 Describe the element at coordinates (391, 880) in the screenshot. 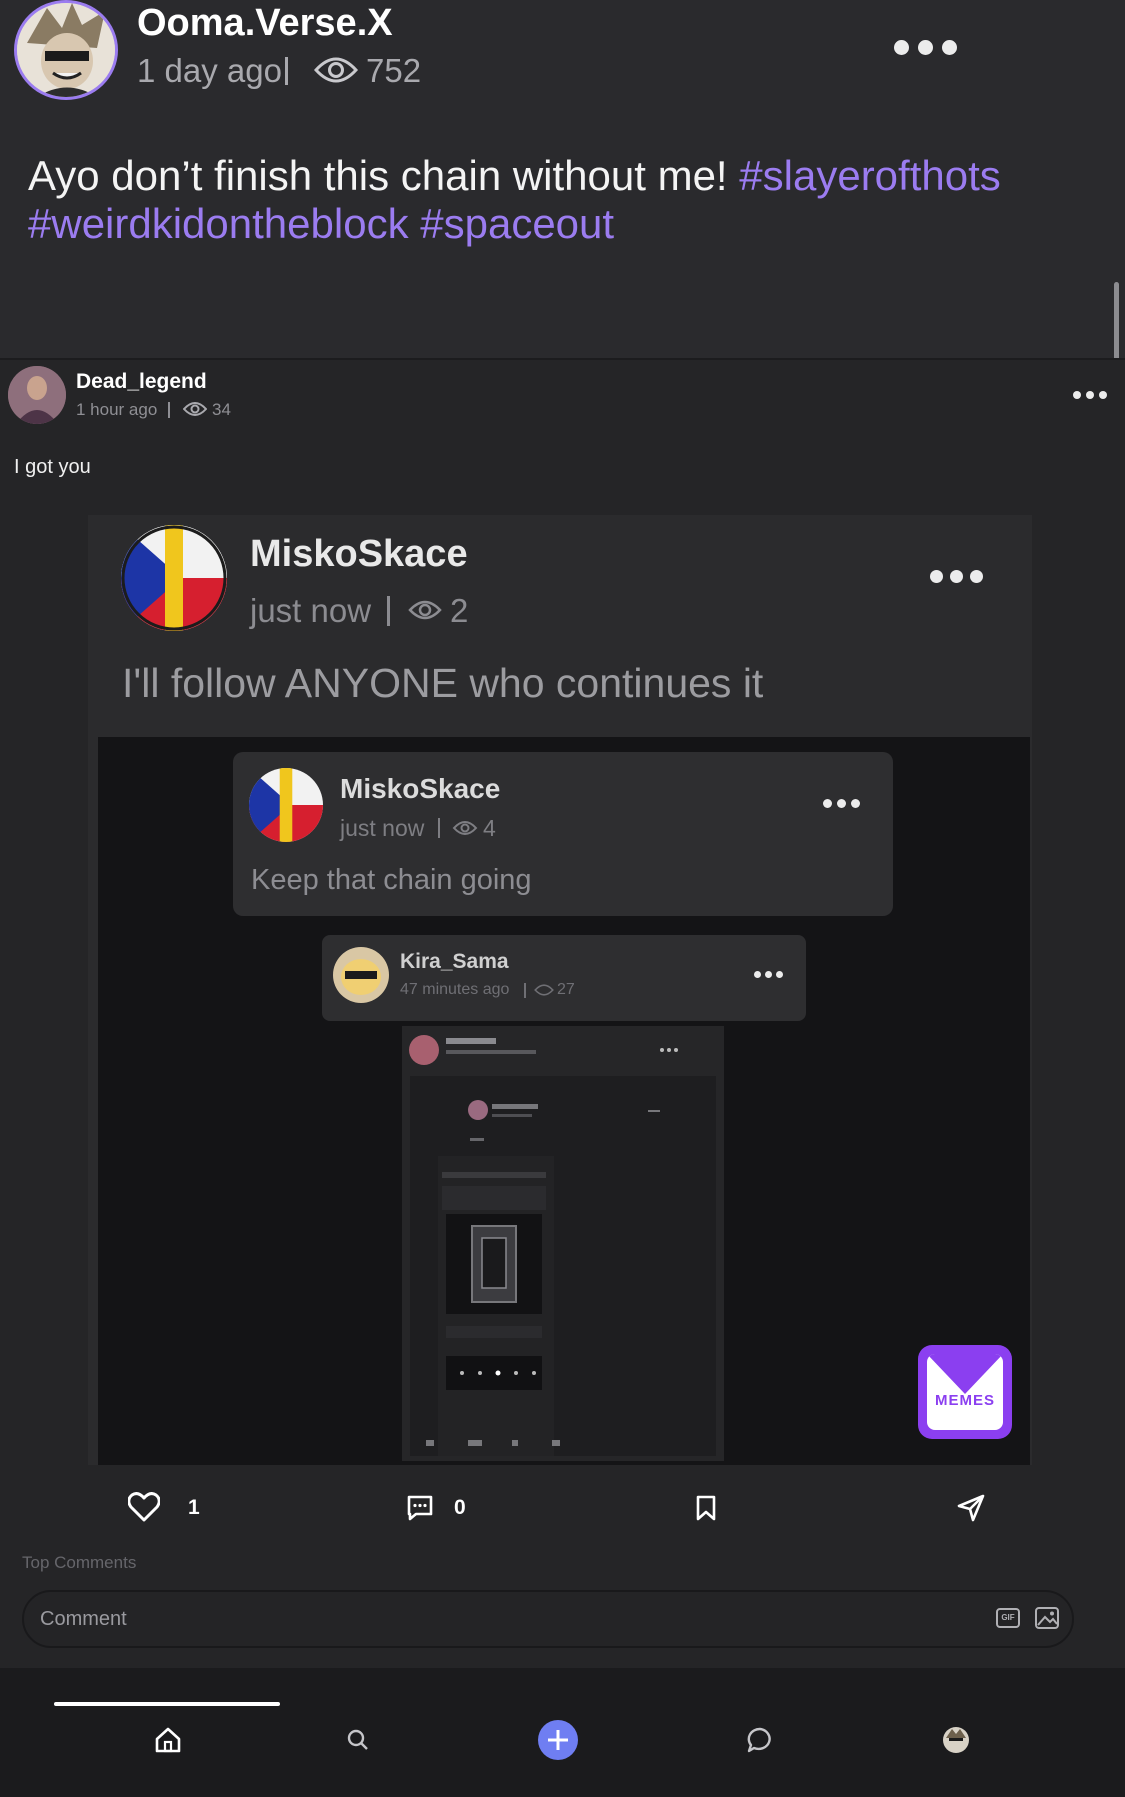

I see `nested-post-text: Keep that chain going` at that location.